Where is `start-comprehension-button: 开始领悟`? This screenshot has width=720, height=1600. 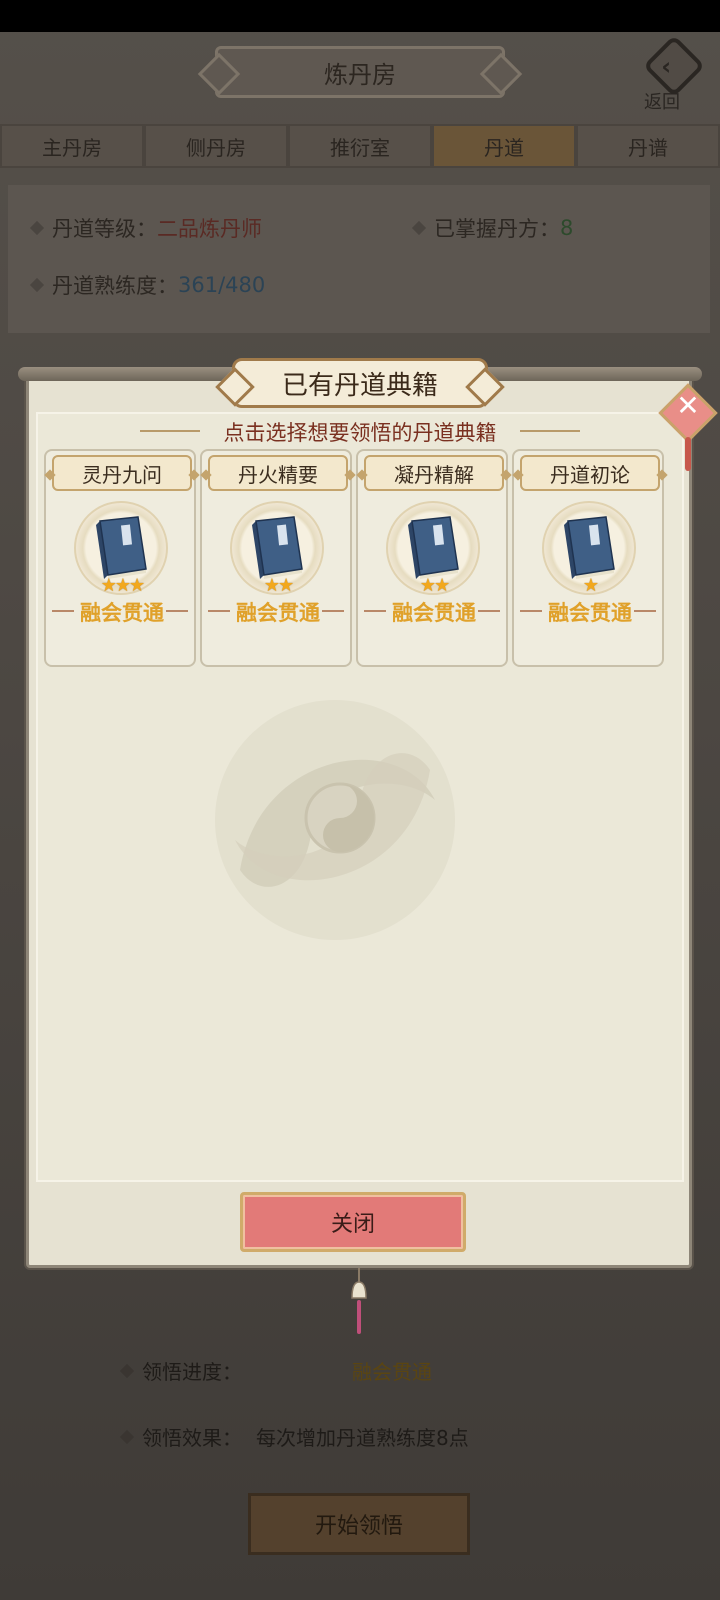
start-comprehension-button: 开始领悟 is located at coordinates (359, 1524).